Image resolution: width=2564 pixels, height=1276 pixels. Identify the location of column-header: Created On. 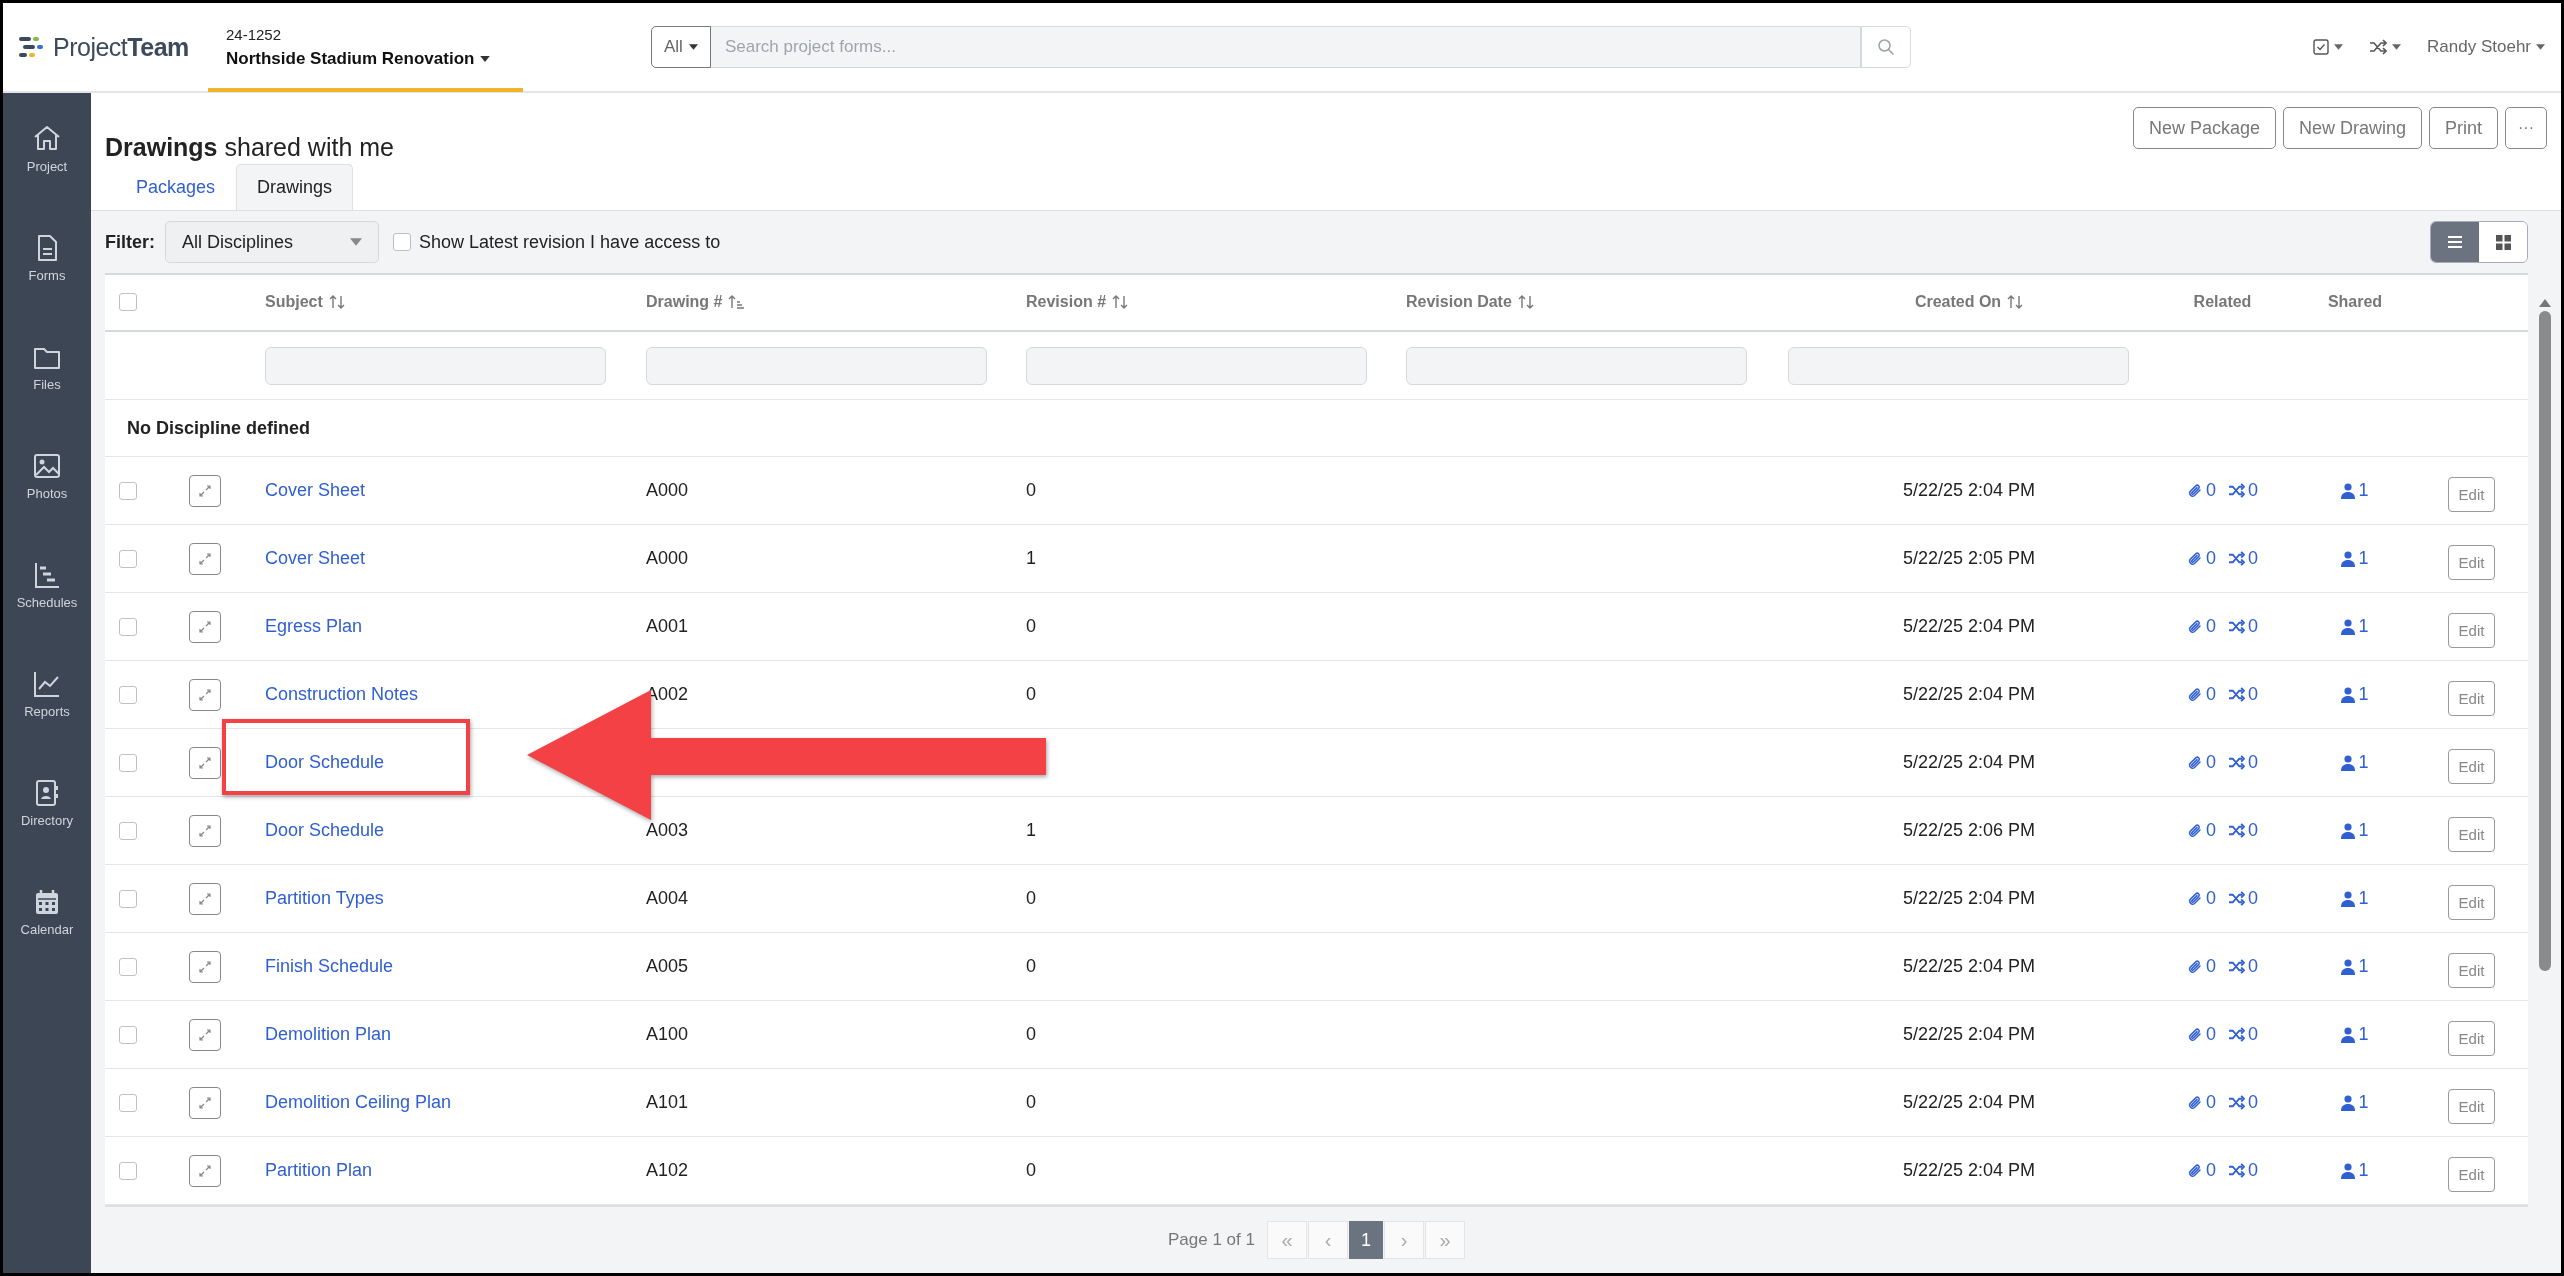
(1969, 302).